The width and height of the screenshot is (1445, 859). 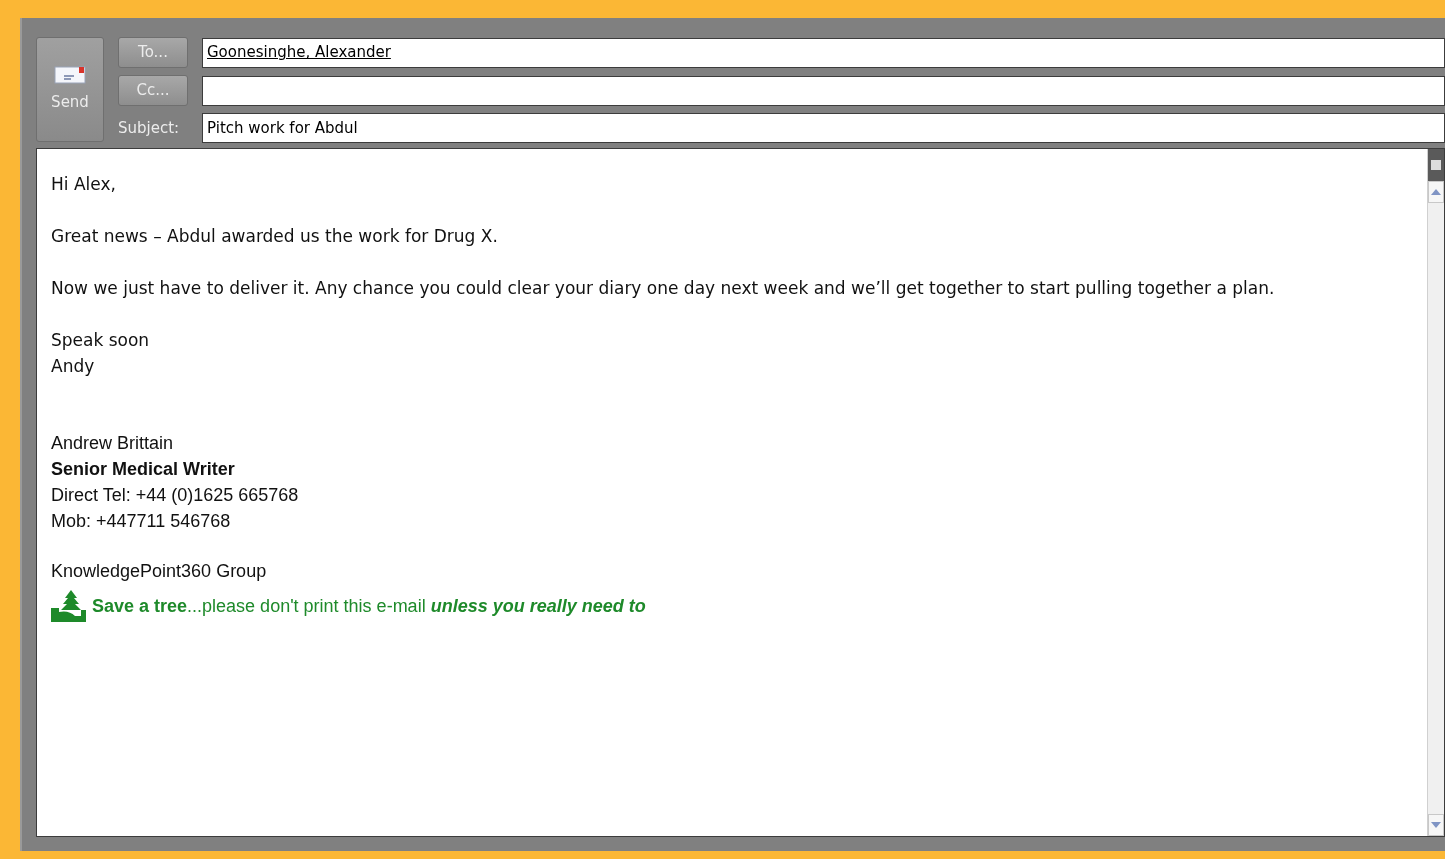 What do you see at coordinates (1435, 492) in the screenshot?
I see `scrollbar` at bounding box center [1435, 492].